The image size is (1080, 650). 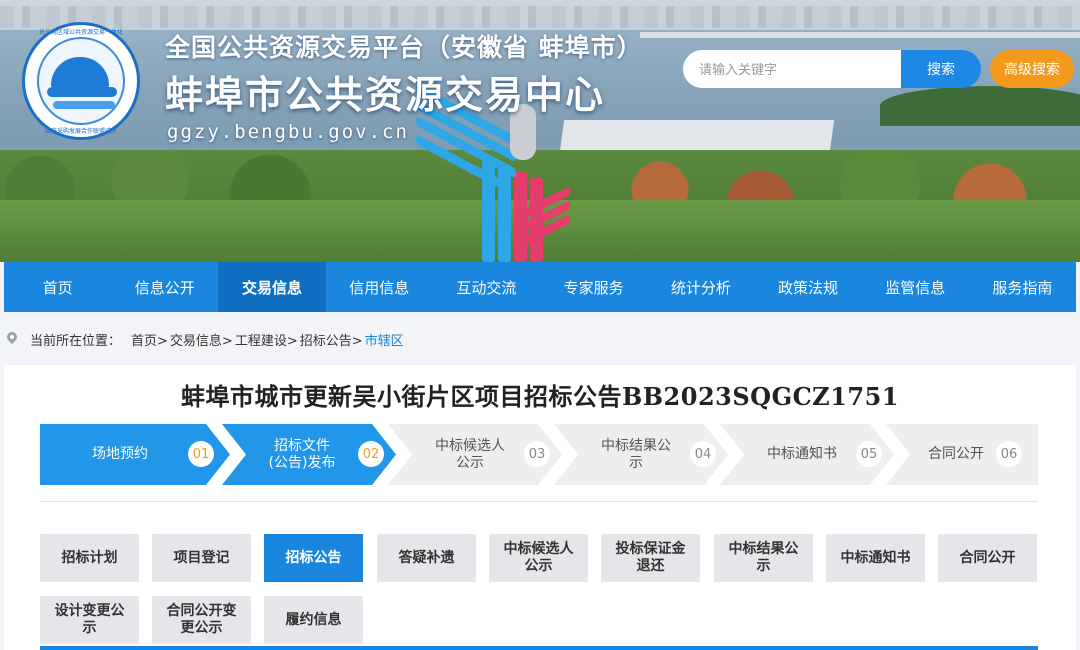 I want to click on tree-island, so click(x=980, y=106).